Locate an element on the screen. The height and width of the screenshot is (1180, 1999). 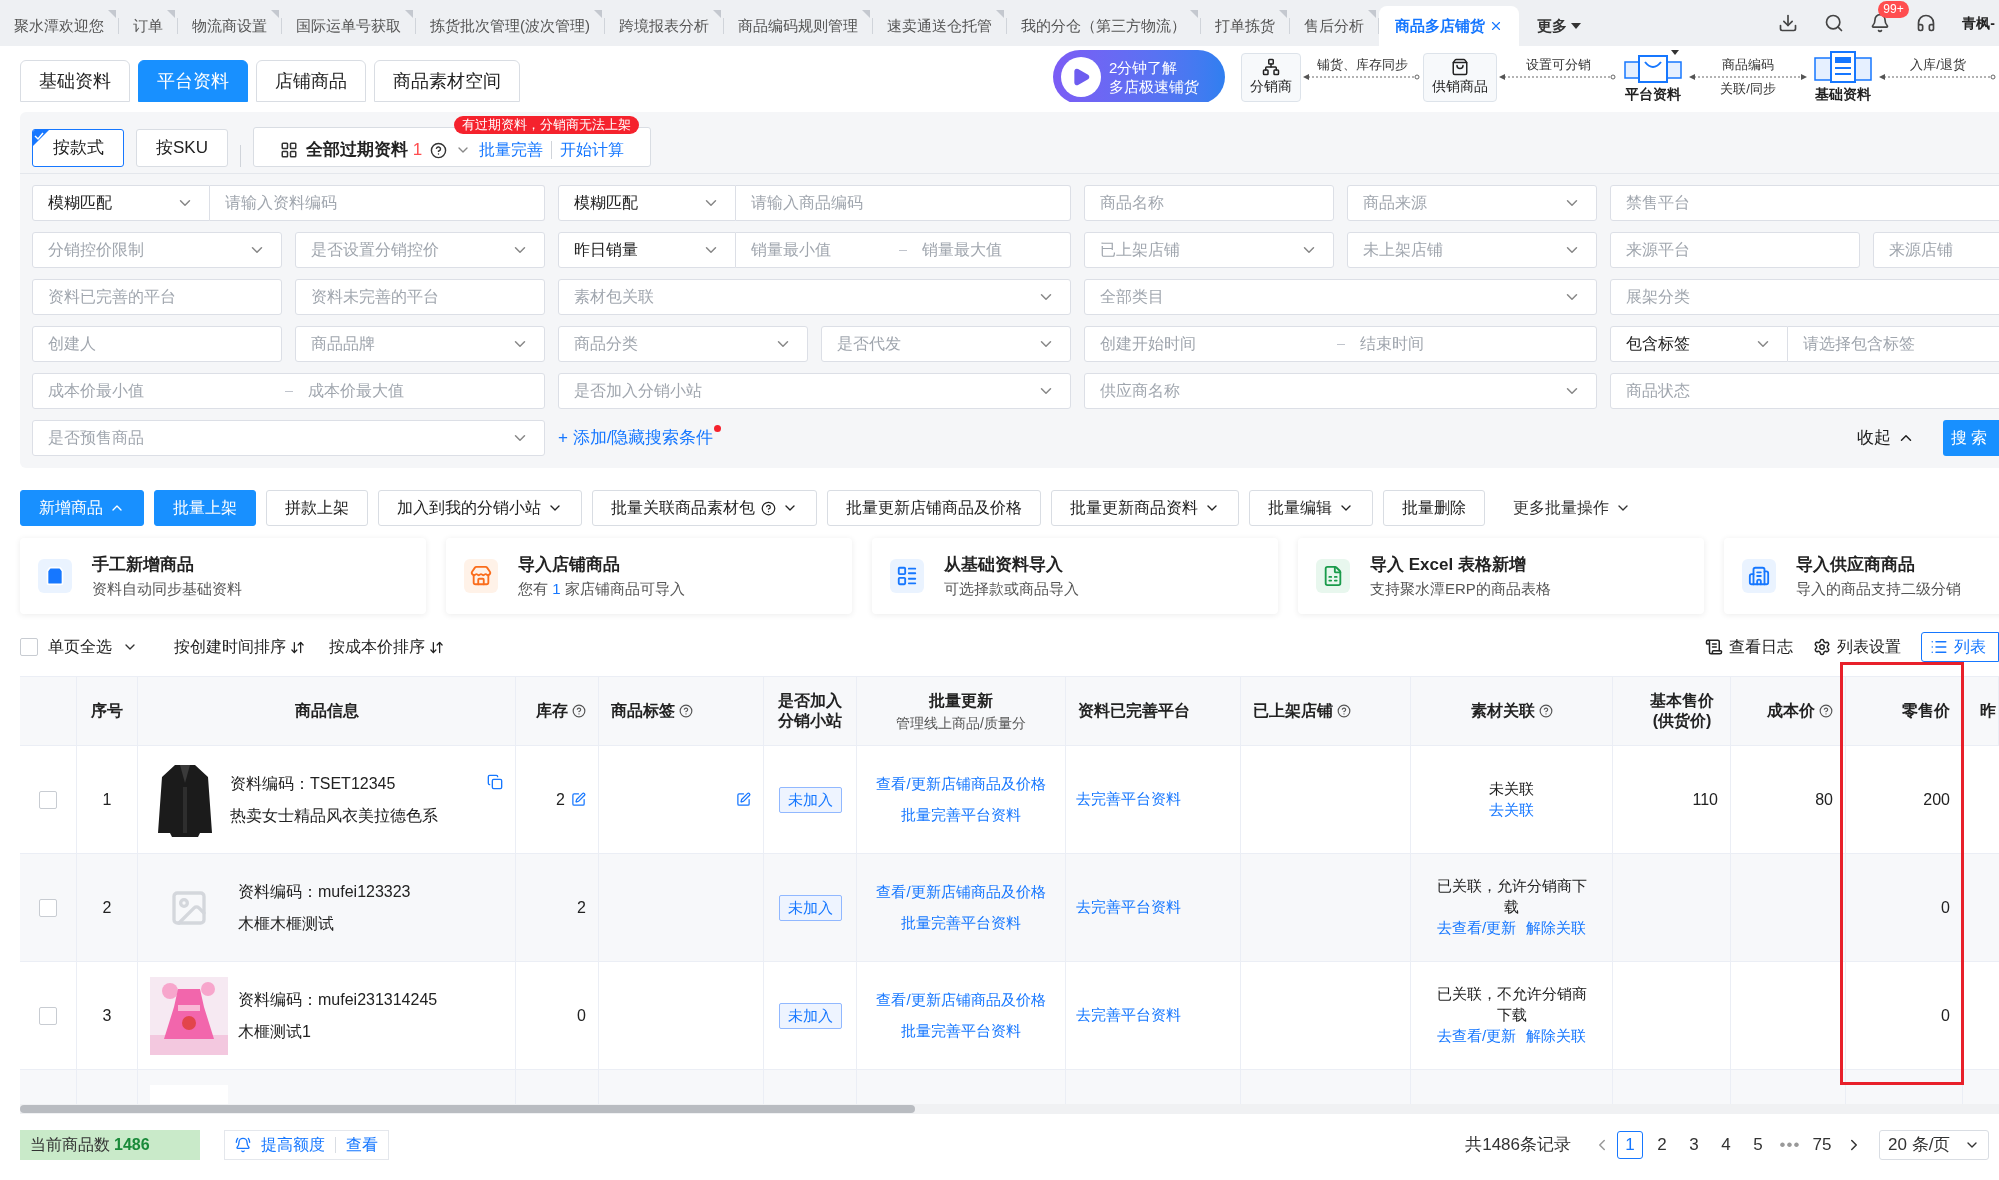
page-button: 4 is located at coordinates (1726, 1145).